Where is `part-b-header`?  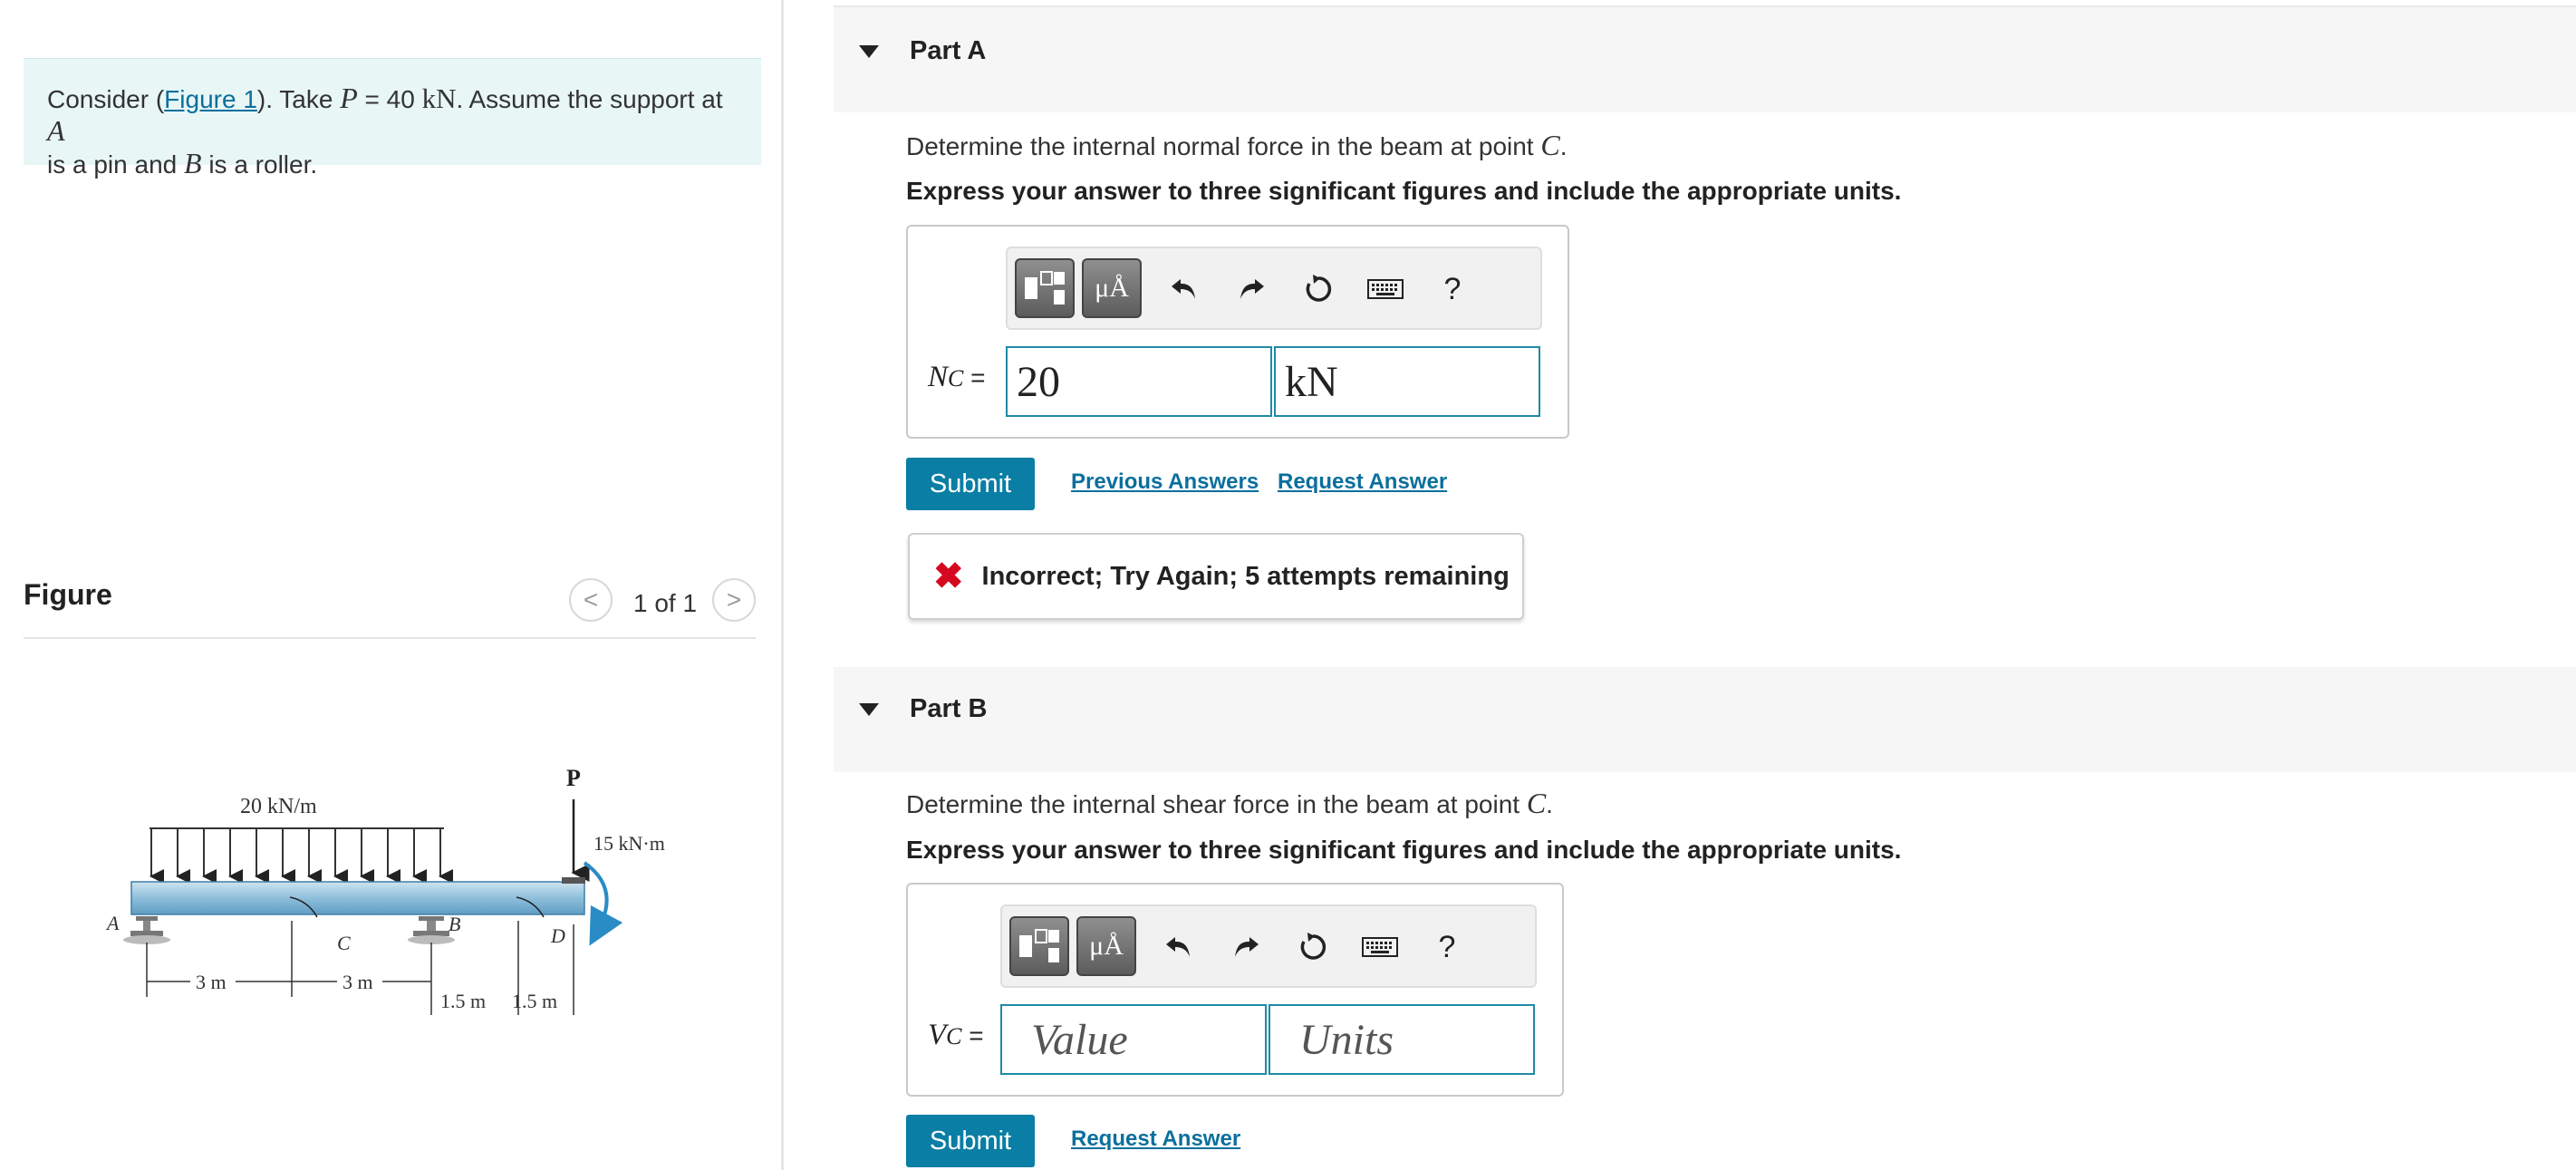
part-b-header is located at coordinates (1705, 720).